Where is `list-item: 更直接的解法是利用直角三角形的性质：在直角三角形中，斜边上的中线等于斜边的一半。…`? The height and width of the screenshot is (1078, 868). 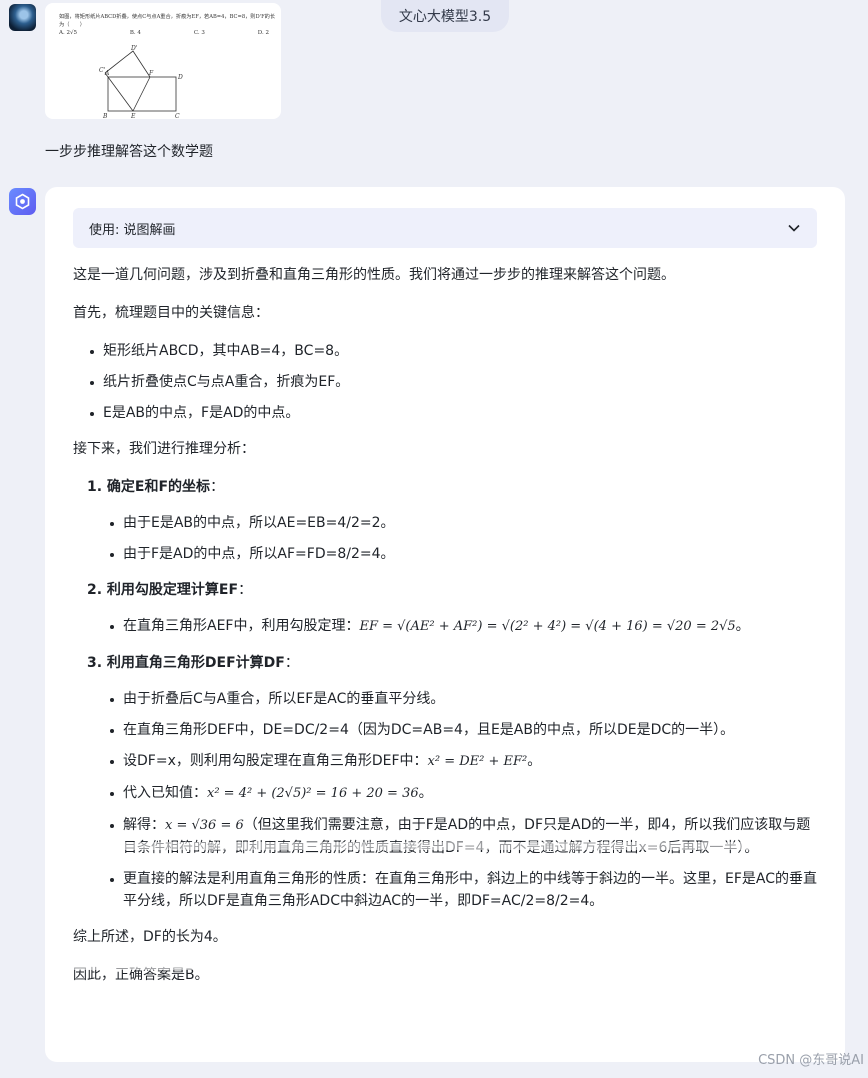
list-item: 更直接的解法是利用直角三角形的性质：在直角三角形中，斜边上的中线等于斜边的一半。… is located at coordinates (445, 890).